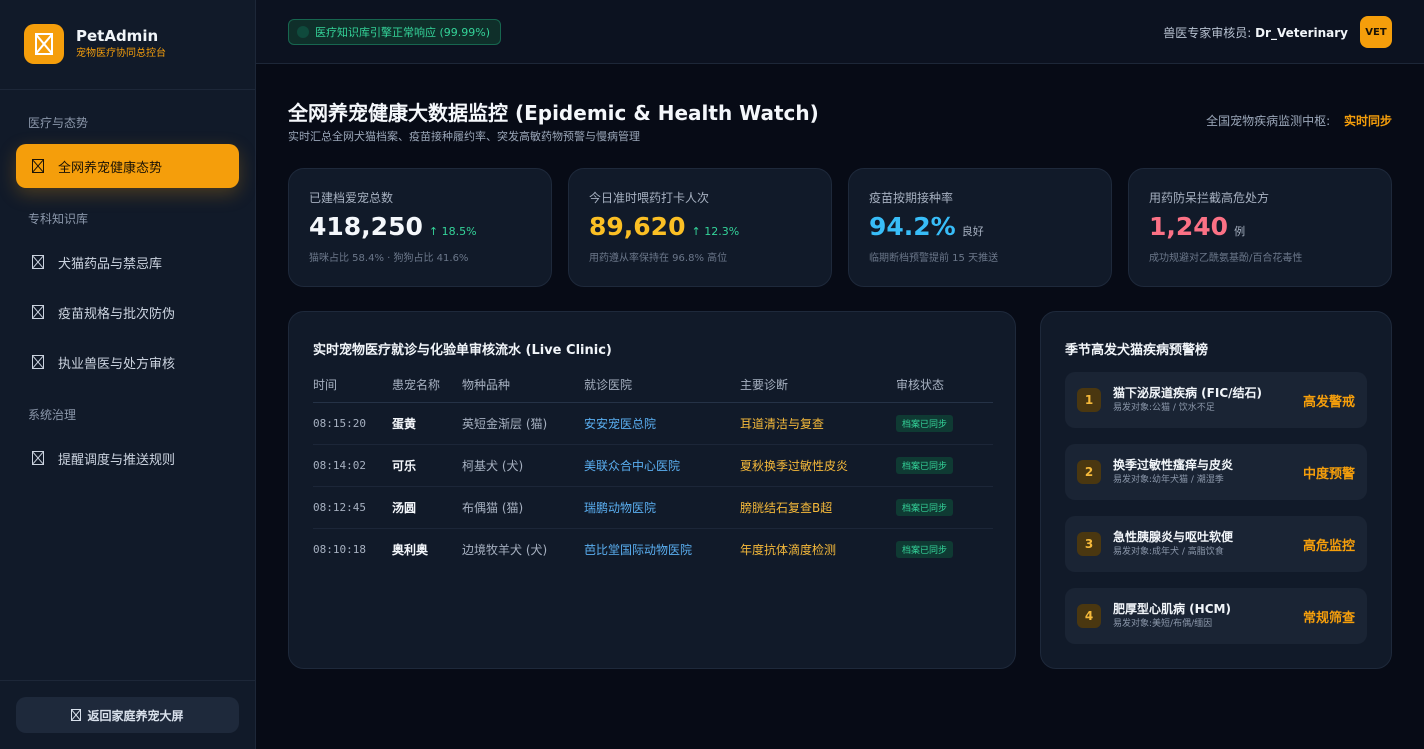 The width and height of the screenshot is (1424, 749). What do you see at coordinates (427, 507) in the screenshot?
I see `cell-pet: 汤圆` at bounding box center [427, 507].